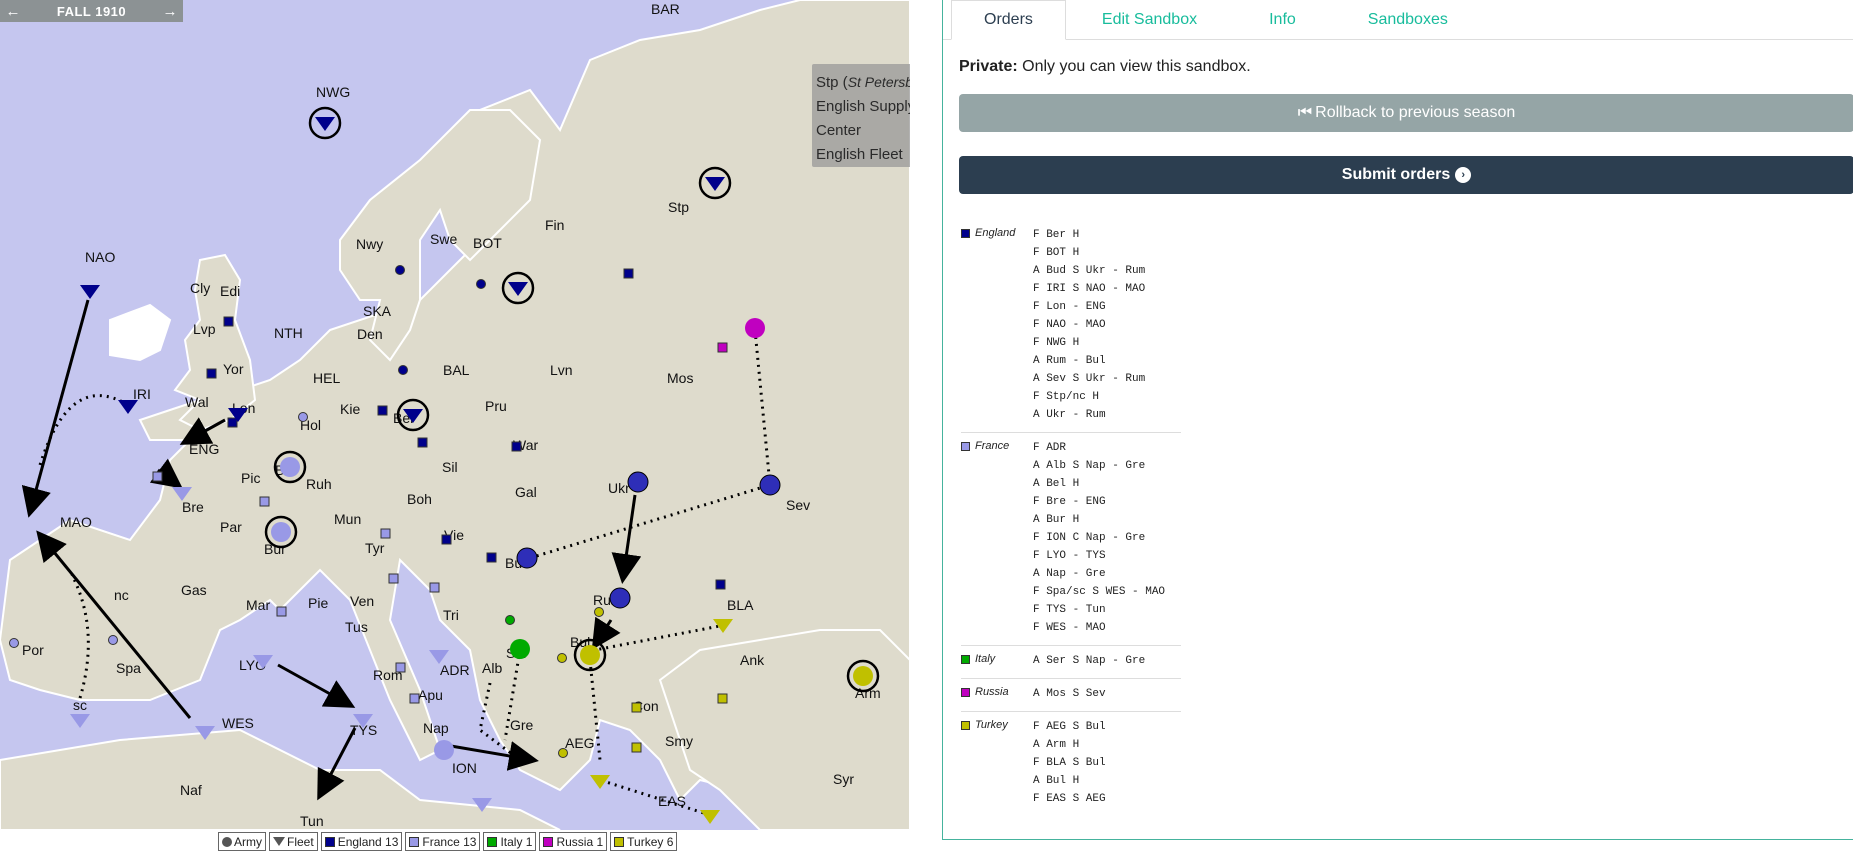  Describe the element at coordinates (680, 378) in the screenshot. I see `territory-label-mos: Mos` at that location.